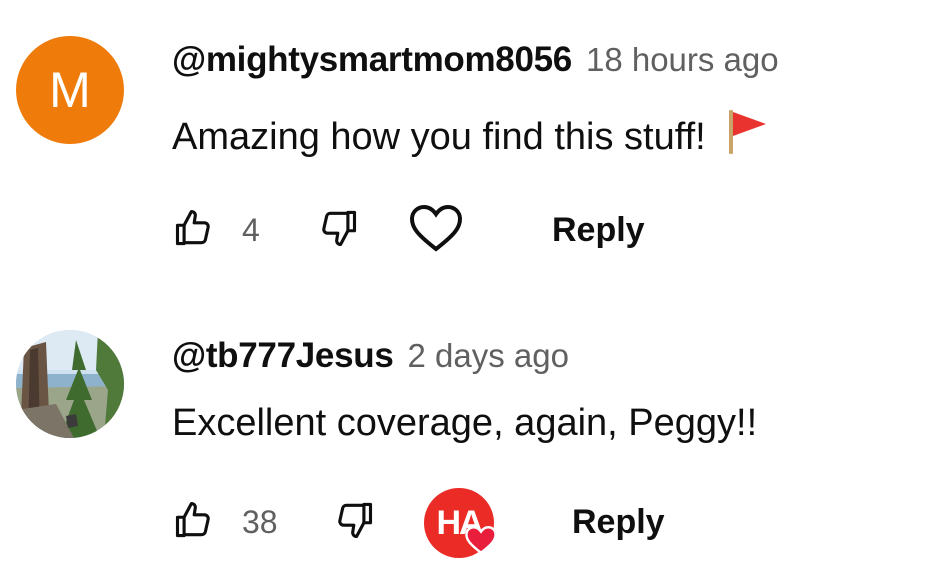 The height and width of the screenshot is (586, 928). I want to click on avatar: M, so click(70, 90).